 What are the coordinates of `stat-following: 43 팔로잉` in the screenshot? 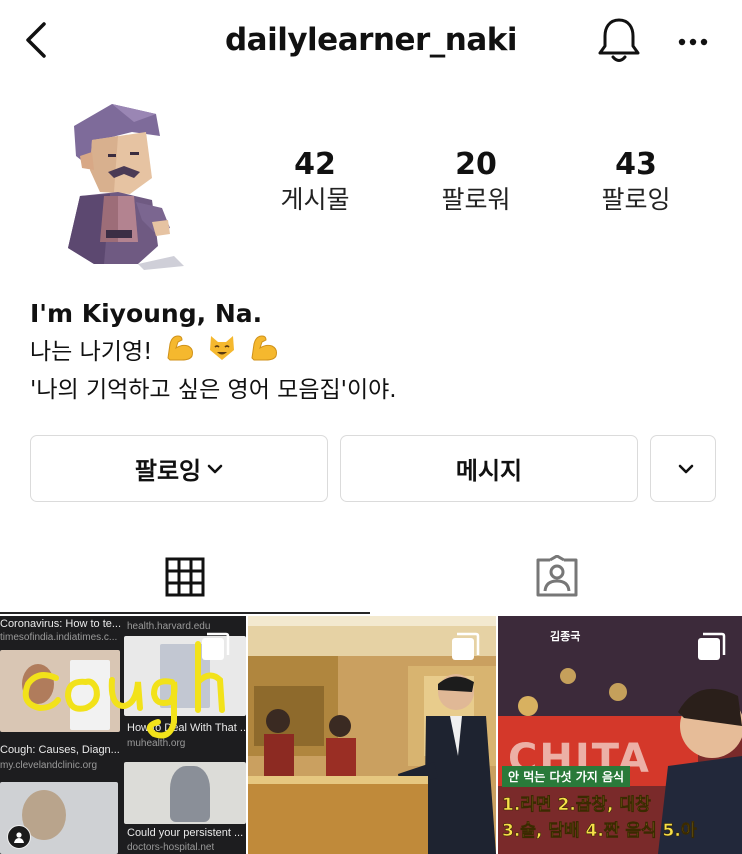 It's located at (636, 181).